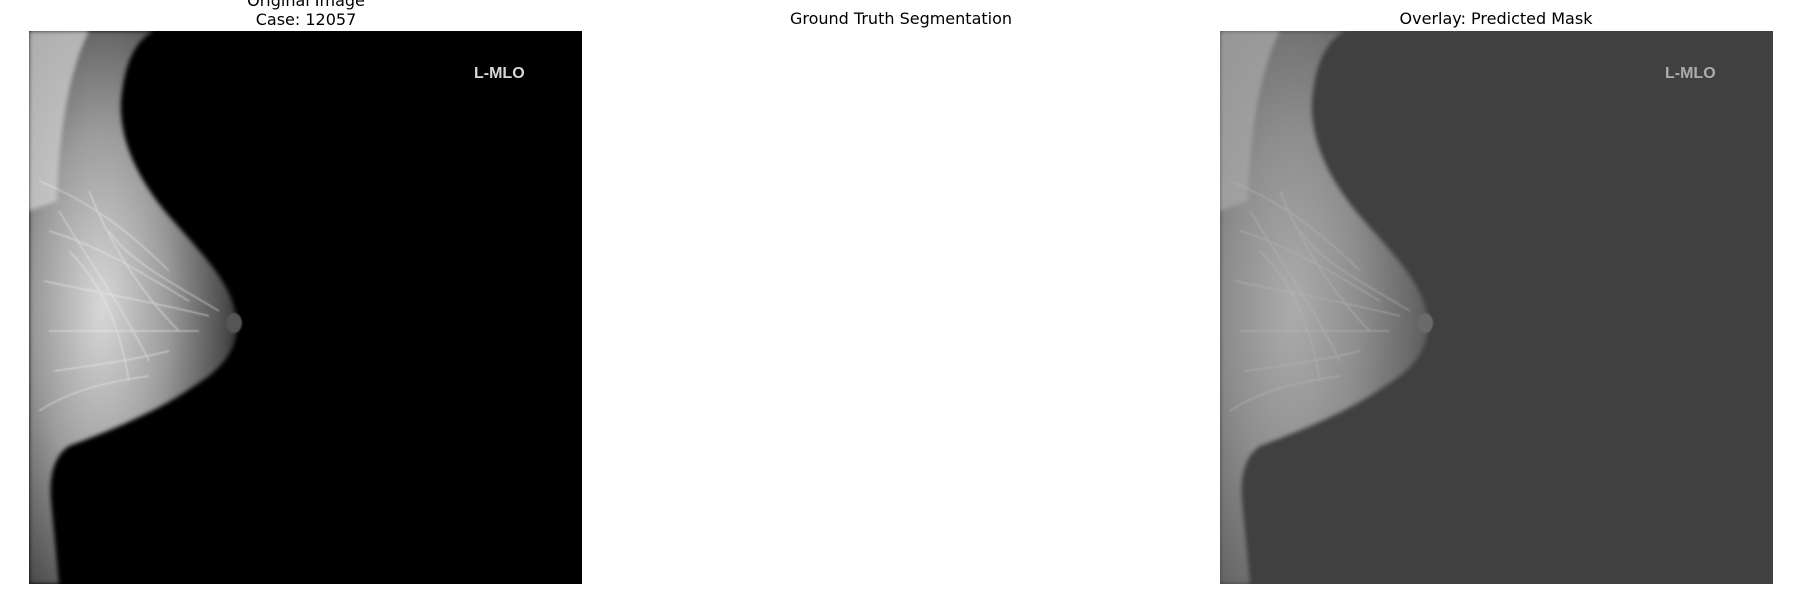 This screenshot has height=599, width=1799. I want to click on view-label-original: L-MLO, so click(499, 73).